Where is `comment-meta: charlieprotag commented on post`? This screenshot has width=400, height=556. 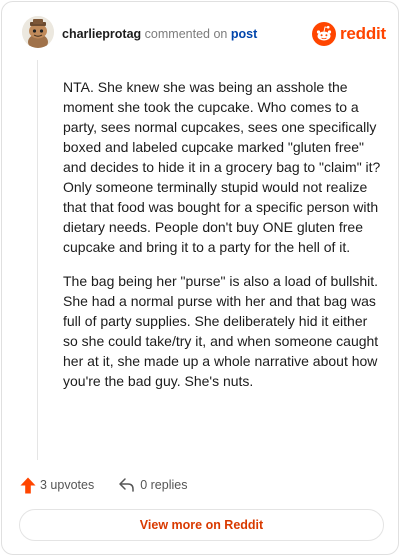 comment-meta: charlieprotag commented on post is located at coordinates (159, 34).